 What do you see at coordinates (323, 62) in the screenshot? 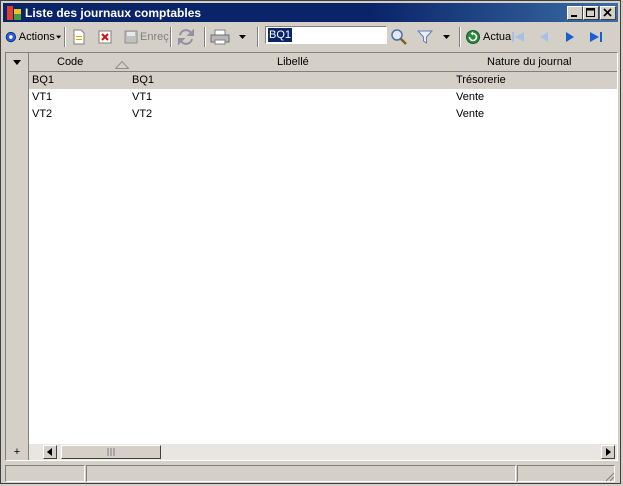
I see `grid-header: Code Libellé Nature du journal` at bounding box center [323, 62].